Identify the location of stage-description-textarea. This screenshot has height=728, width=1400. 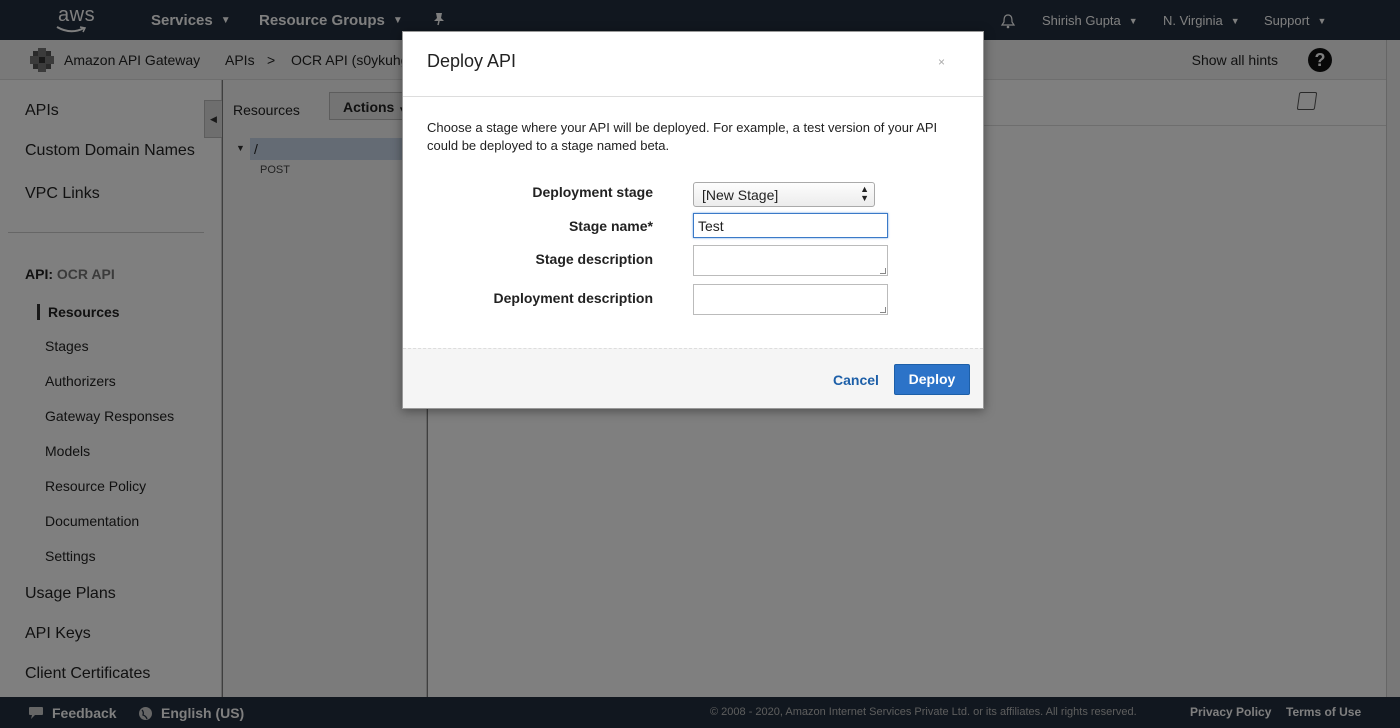
(790, 260).